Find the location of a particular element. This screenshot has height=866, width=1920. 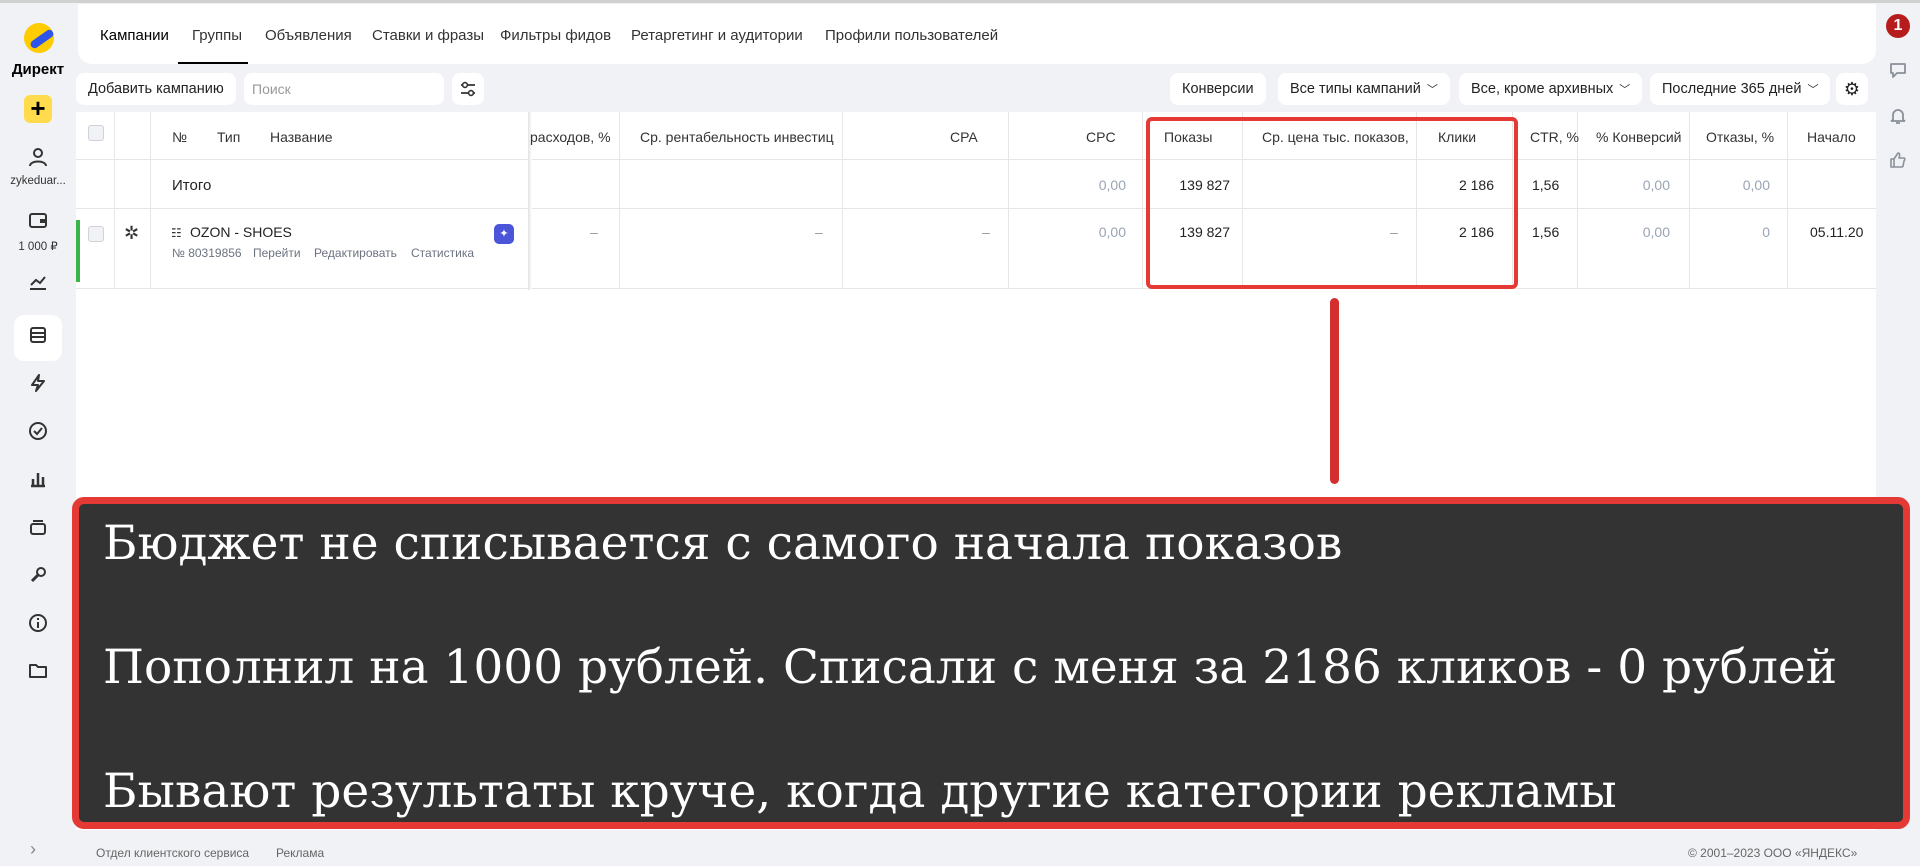

total-label: Итого is located at coordinates (192, 185).